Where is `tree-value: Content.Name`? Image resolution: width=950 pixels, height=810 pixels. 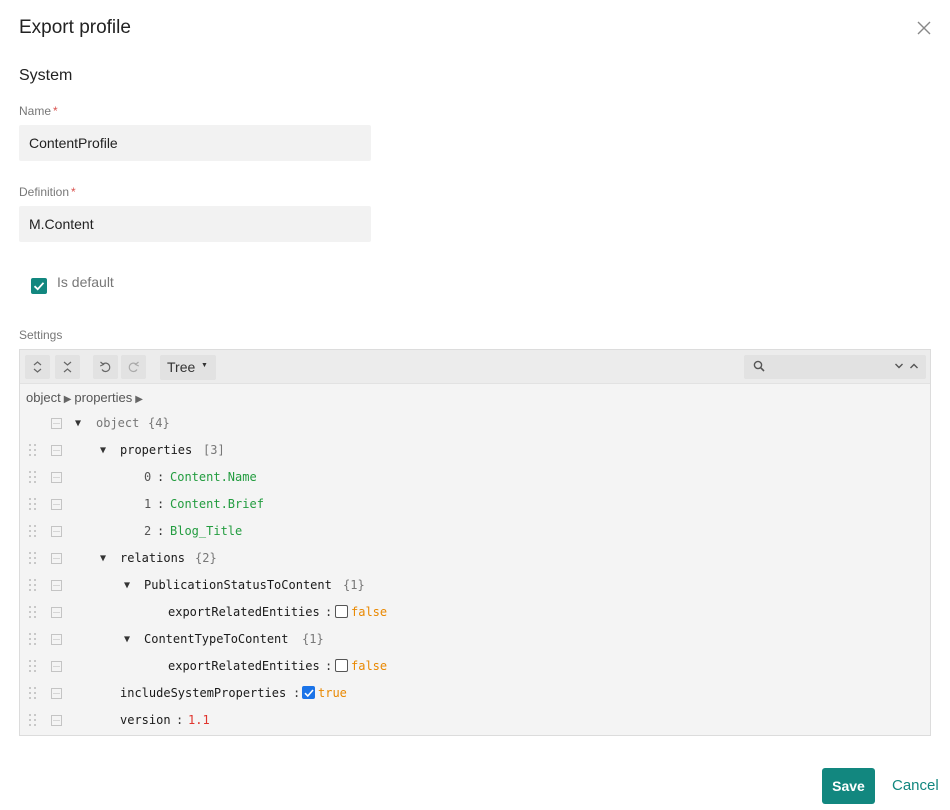
tree-value: Content.Name is located at coordinates (213, 477).